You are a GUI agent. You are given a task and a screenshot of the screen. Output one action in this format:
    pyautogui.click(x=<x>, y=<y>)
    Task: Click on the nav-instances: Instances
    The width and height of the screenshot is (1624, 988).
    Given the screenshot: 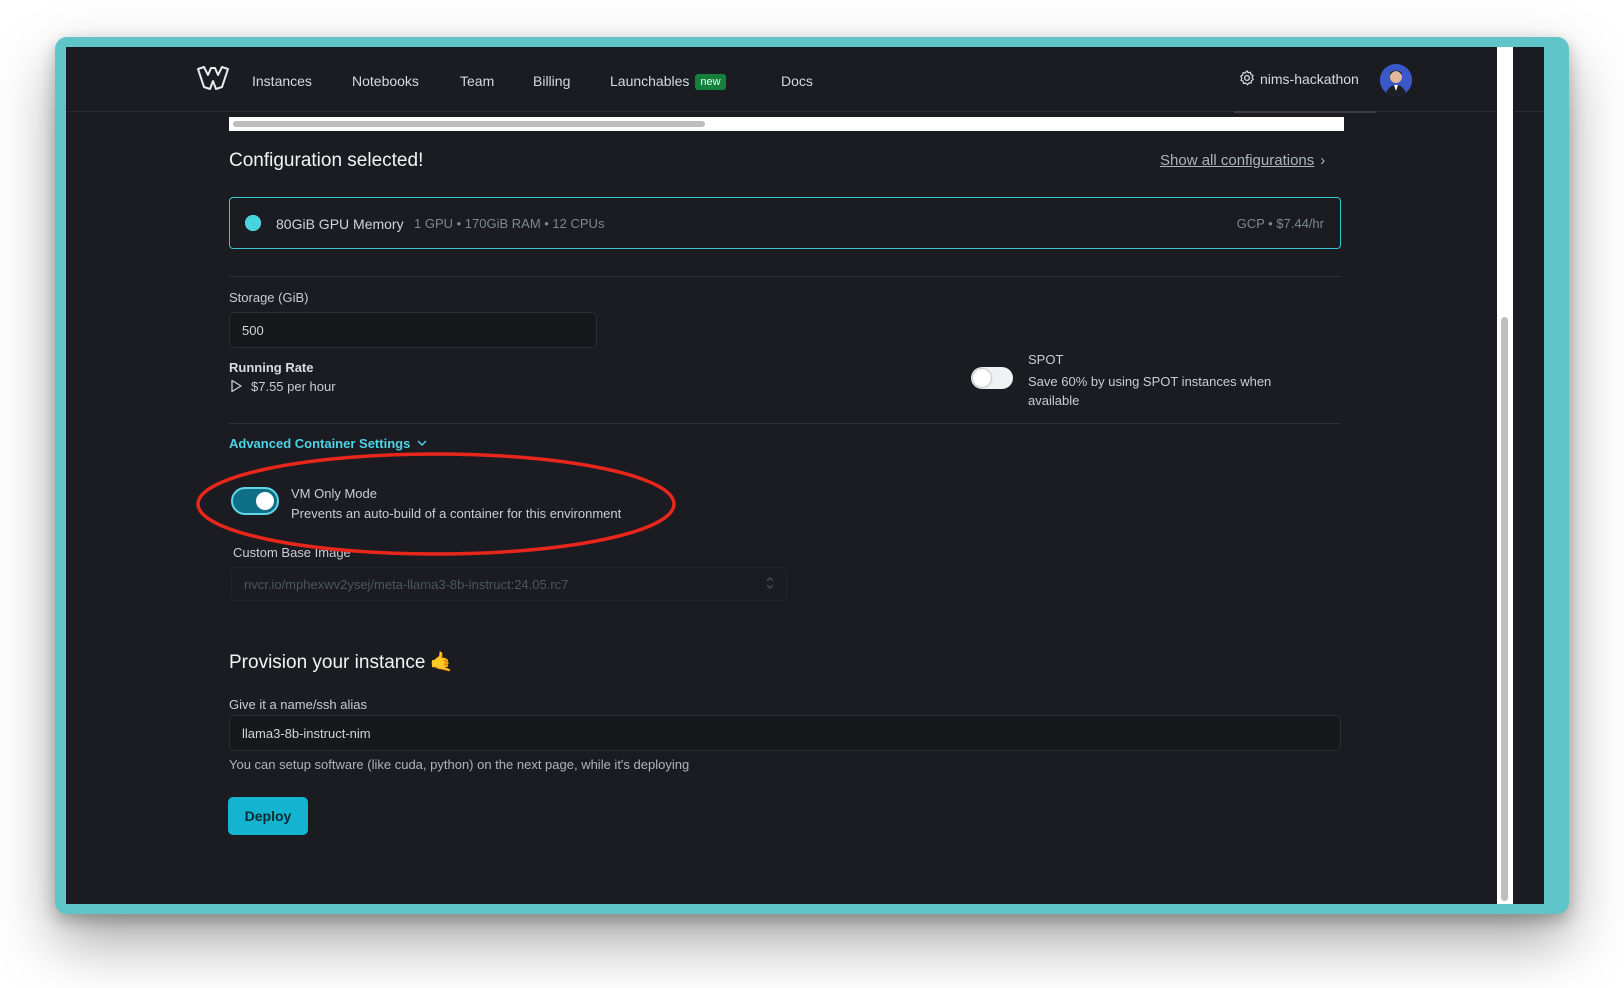 What is the action you would take?
    pyautogui.click(x=282, y=81)
    